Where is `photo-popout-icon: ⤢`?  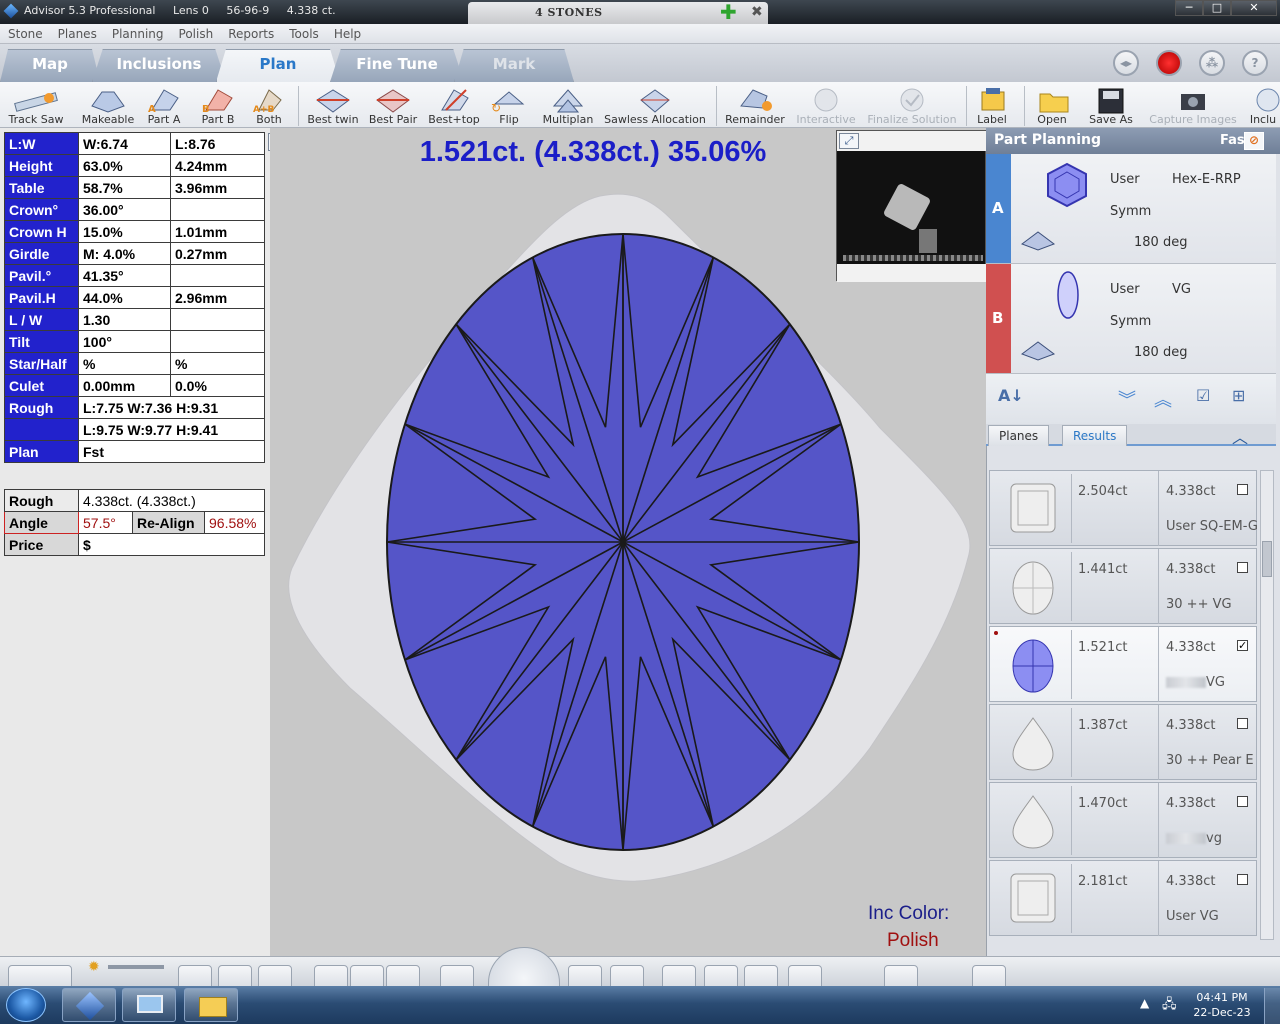
photo-popout-icon: ⤢ is located at coordinates (849, 141).